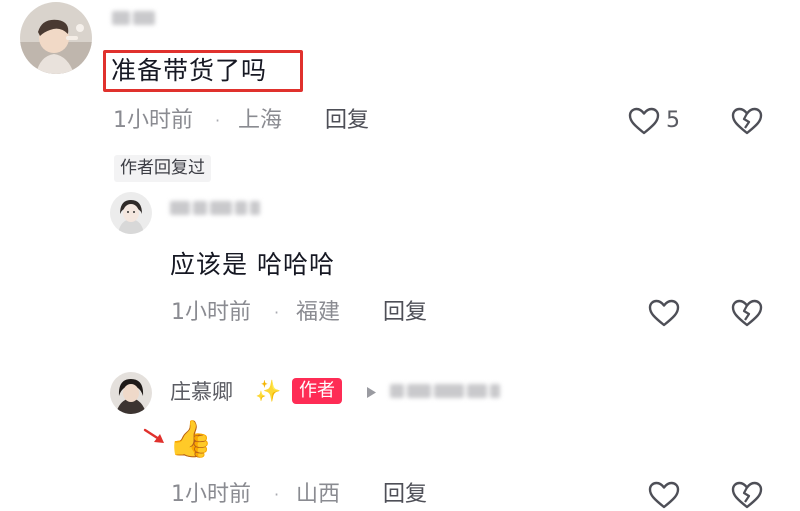 This screenshot has width=800, height=511. Describe the element at coordinates (268, 391) in the screenshot. I see `sparkle-emoji: ✨` at that location.